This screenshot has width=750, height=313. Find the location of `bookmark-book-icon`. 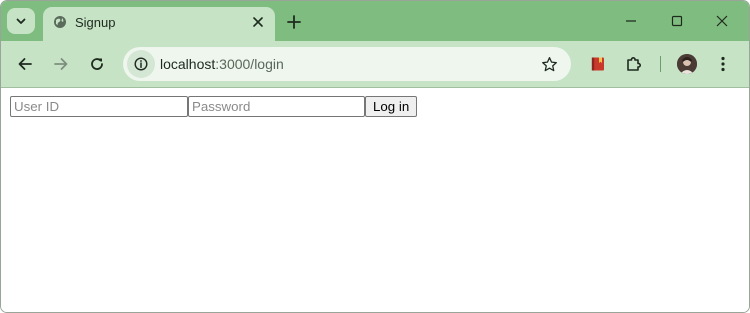

bookmark-book-icon is located at coordinates (597, 64).